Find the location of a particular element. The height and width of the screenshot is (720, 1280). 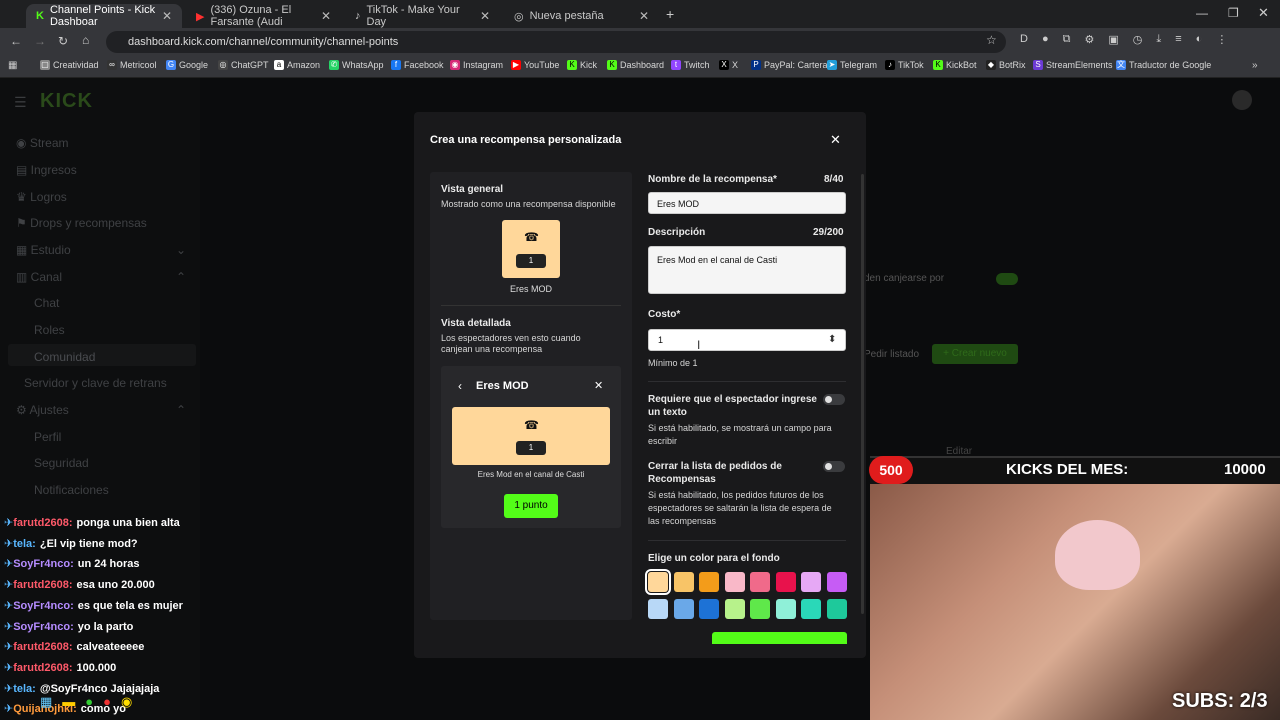

sidebar-item-canal: ▥ Canal ⌃ is located at coordinates (101, 277).